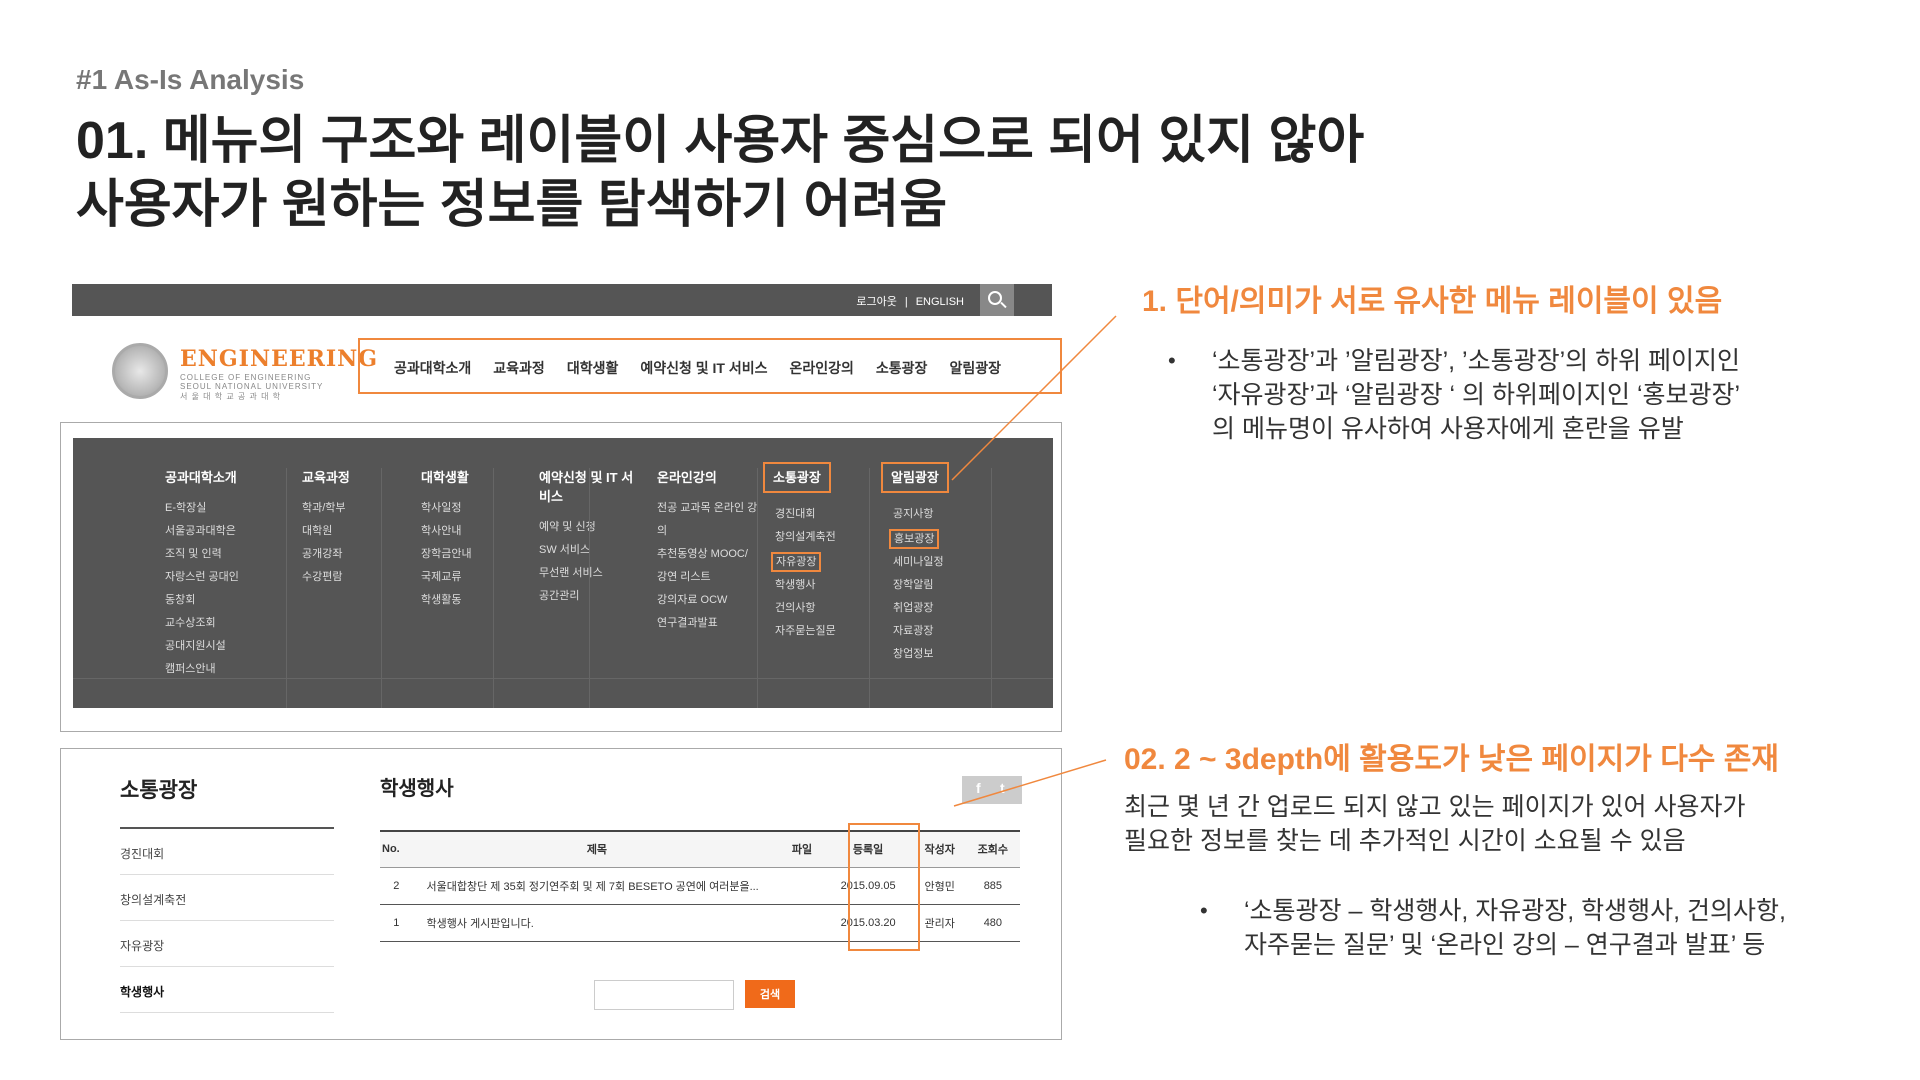 The image size is (1920, 1080). What do you see at coordinates (326, 477) in the screenshot?
I see `mega-col-title: 교육과정` at bounding box center [326, 477].